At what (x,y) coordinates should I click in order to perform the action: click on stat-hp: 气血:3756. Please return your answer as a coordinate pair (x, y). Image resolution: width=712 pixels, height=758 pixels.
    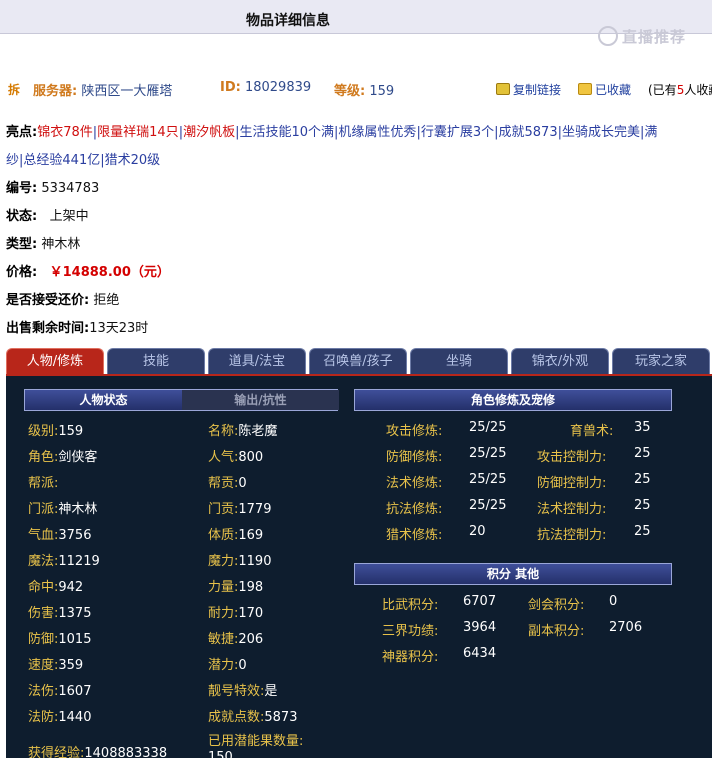
    Looking at the image, I should click on (59, 533).